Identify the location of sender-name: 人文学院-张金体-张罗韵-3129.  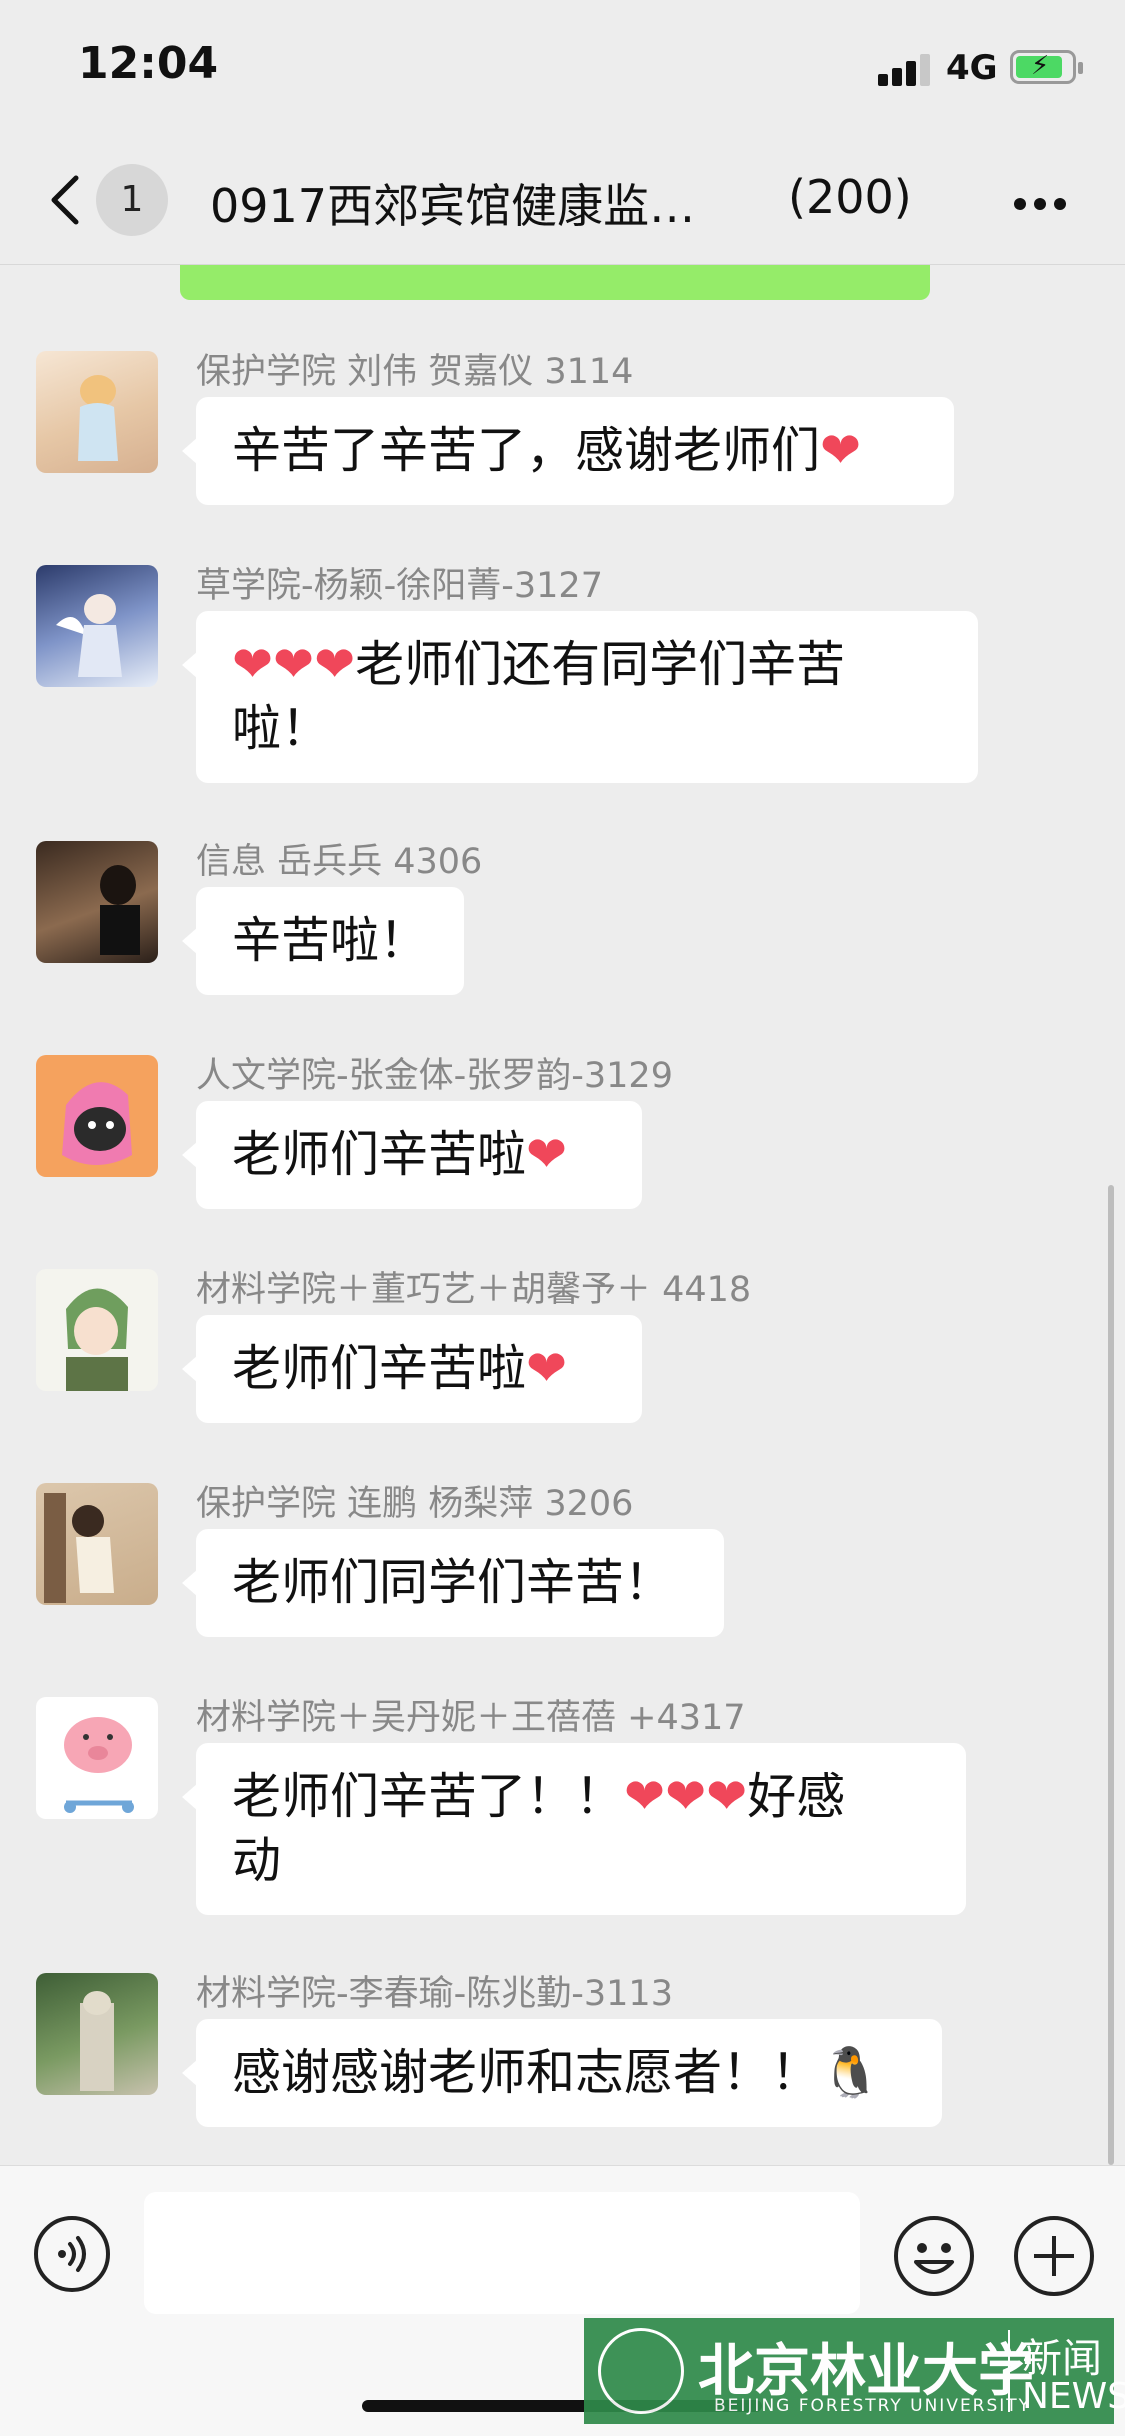
(434, 1076).